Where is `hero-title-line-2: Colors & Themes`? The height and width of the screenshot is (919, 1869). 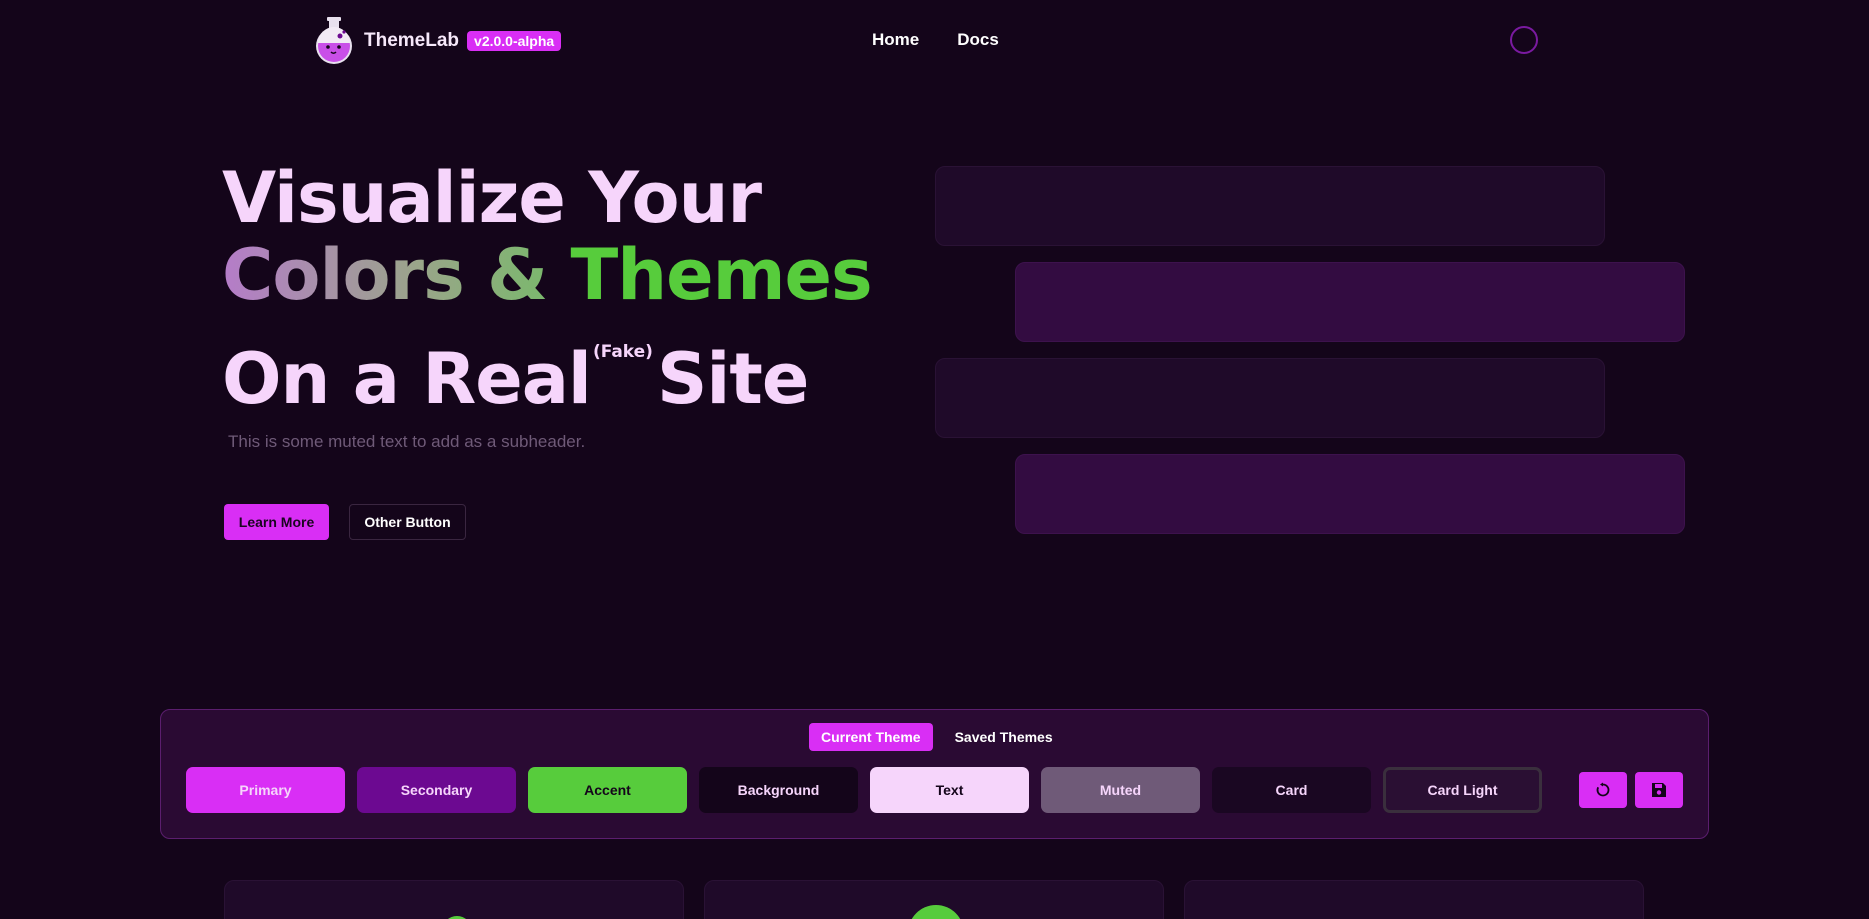 hero-title-line-2: Colors & Themes is located at coordinates (547, 275).